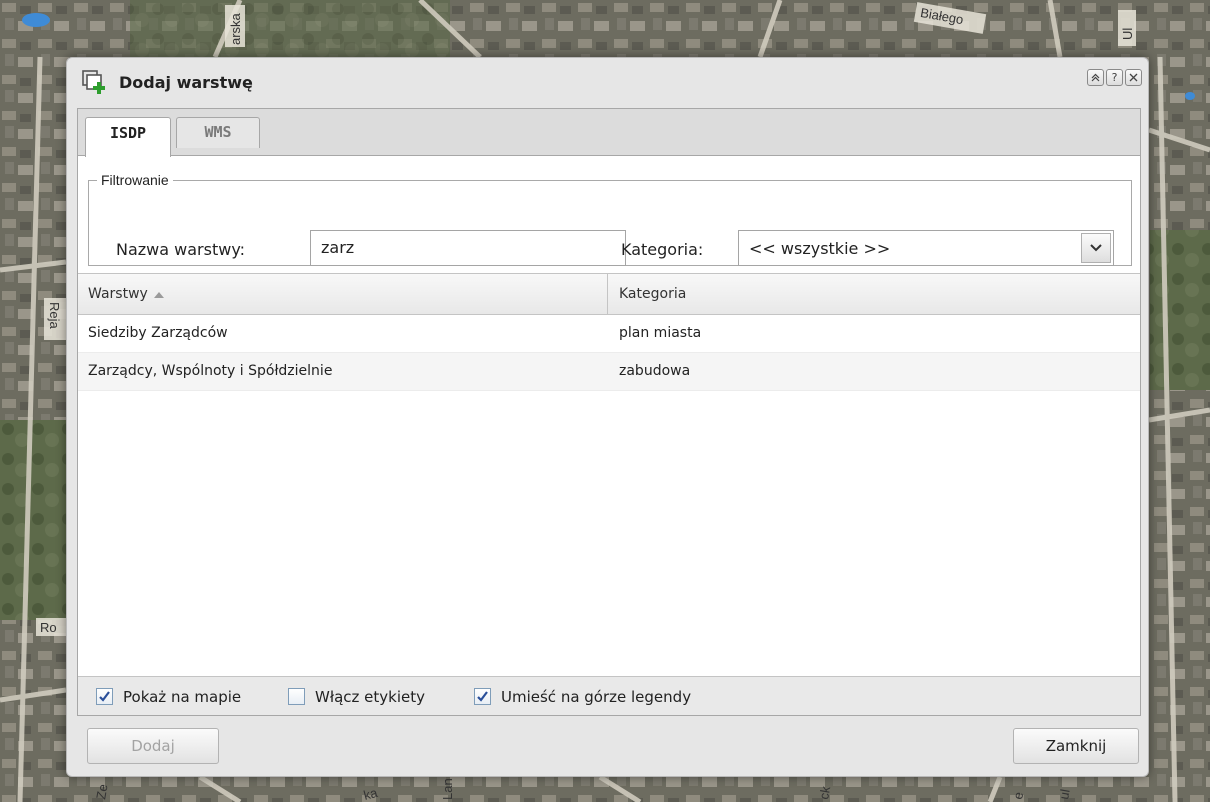  What do you see at coordinates (153, 746) in the screenshot?
I see `add-button: Dodaj` at bounding box center [153, 746].